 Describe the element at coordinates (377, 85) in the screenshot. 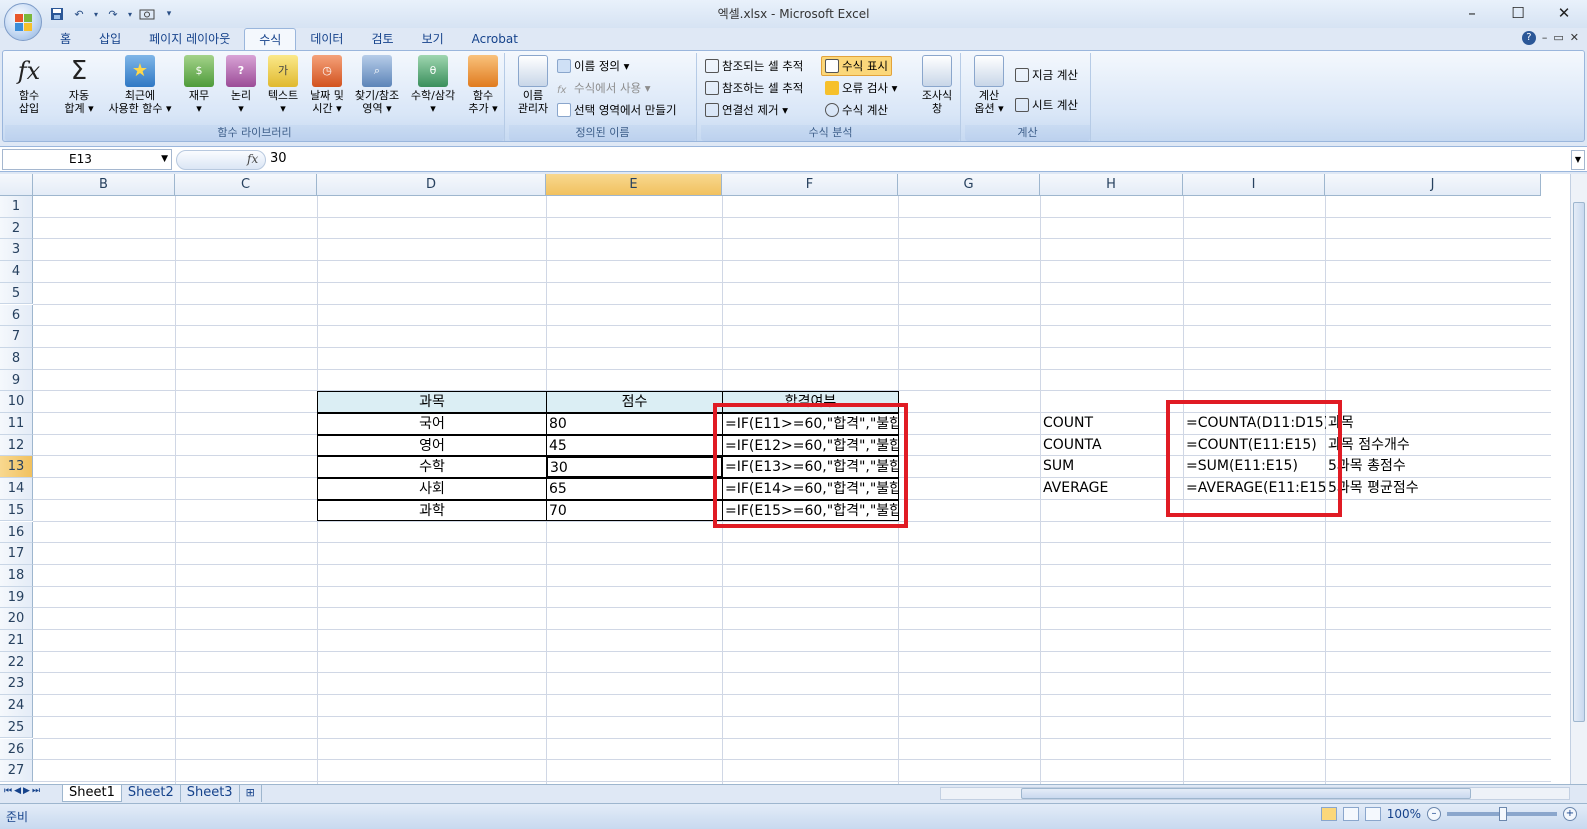

I see `lookup-reference-button: ⌕ 찾기/참조 영역 ▾` at that location.